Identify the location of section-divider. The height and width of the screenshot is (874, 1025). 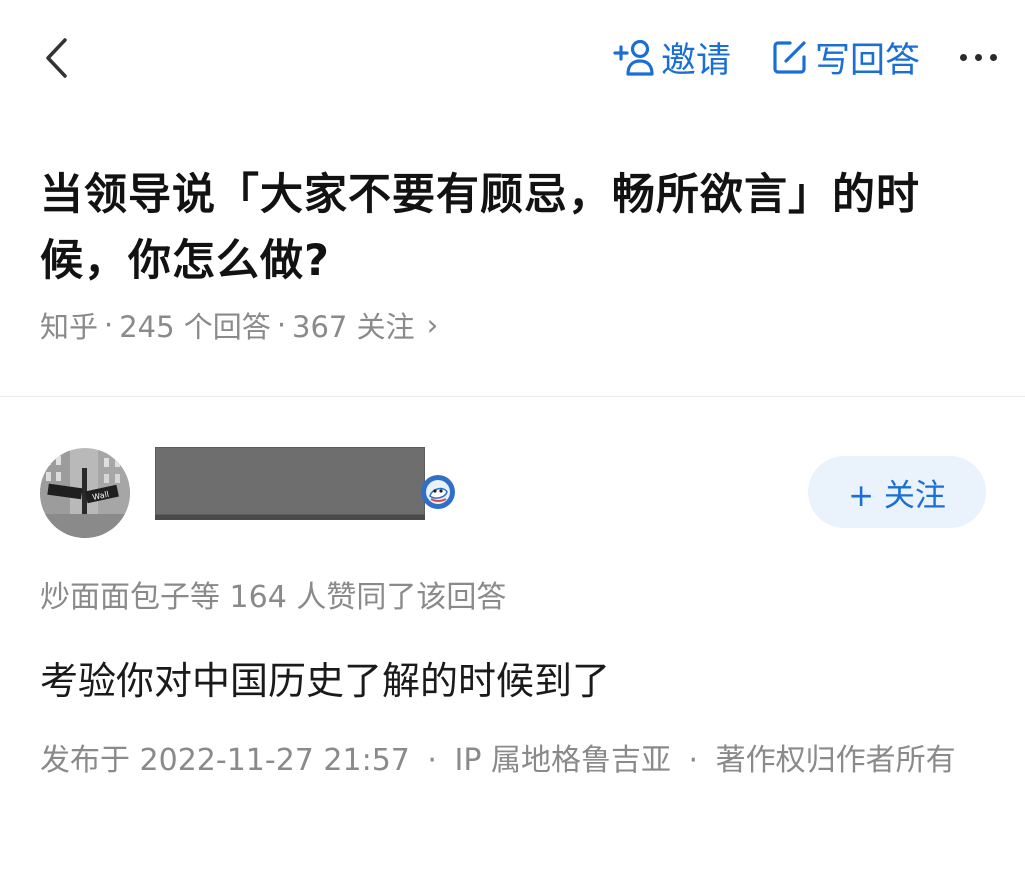
(512, 396).